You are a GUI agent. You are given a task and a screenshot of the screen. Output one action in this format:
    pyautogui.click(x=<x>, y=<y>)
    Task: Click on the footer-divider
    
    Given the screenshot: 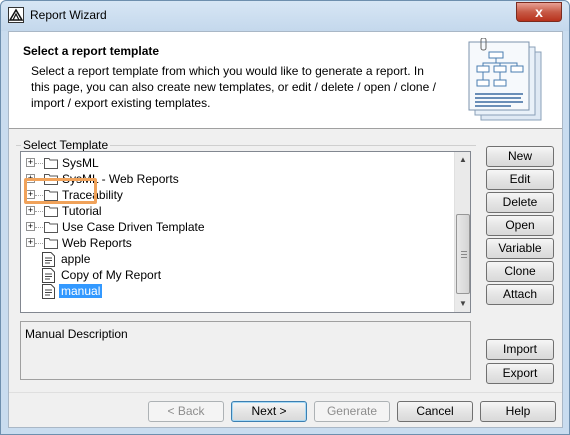 What is the action you would take?
    pyautogui.click(x=285, y=392)
    